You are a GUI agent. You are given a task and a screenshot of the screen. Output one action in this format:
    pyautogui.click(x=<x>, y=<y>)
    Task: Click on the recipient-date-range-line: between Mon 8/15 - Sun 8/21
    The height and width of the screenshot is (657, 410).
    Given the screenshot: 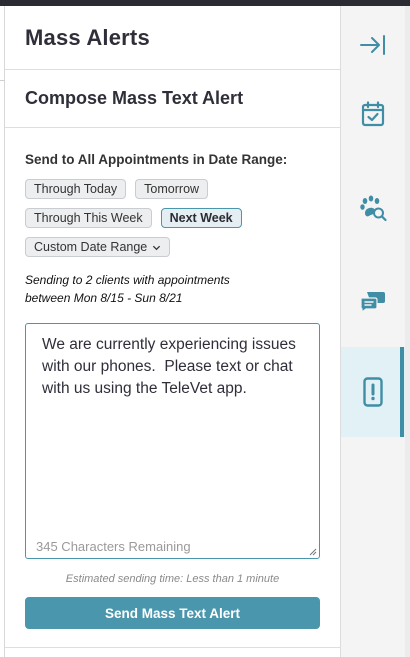 What is the action you would take?
    pyautogui.click(x=104, y=298)
    